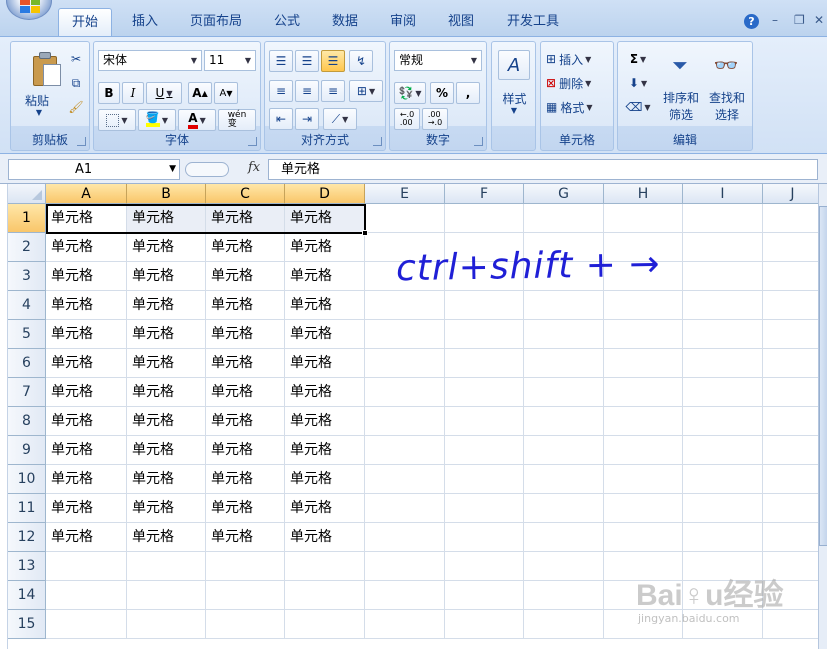 This screenshot has width=827, height=649. Describe the element at coordinates (790, 194) in the screenshot. I see `column-header-j: J` at that location.